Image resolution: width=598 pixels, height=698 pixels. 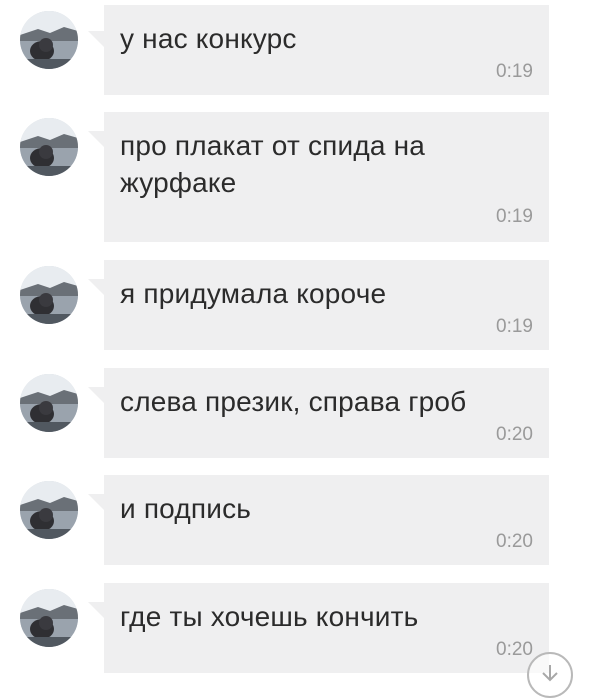 What do you see at coordinates (208, 38) in the screenshot?
I see `message-text: у нас конкурс` at bounding box center [208, 38].